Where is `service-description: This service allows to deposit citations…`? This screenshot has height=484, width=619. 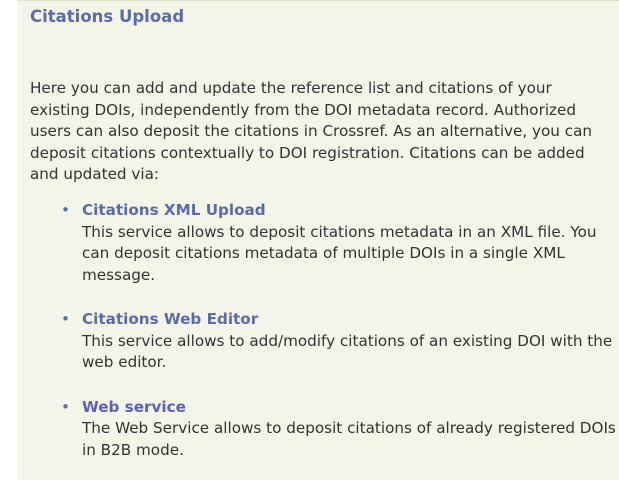
service-description: This service allows to deposit citations… is located at coordinates (339, 253).